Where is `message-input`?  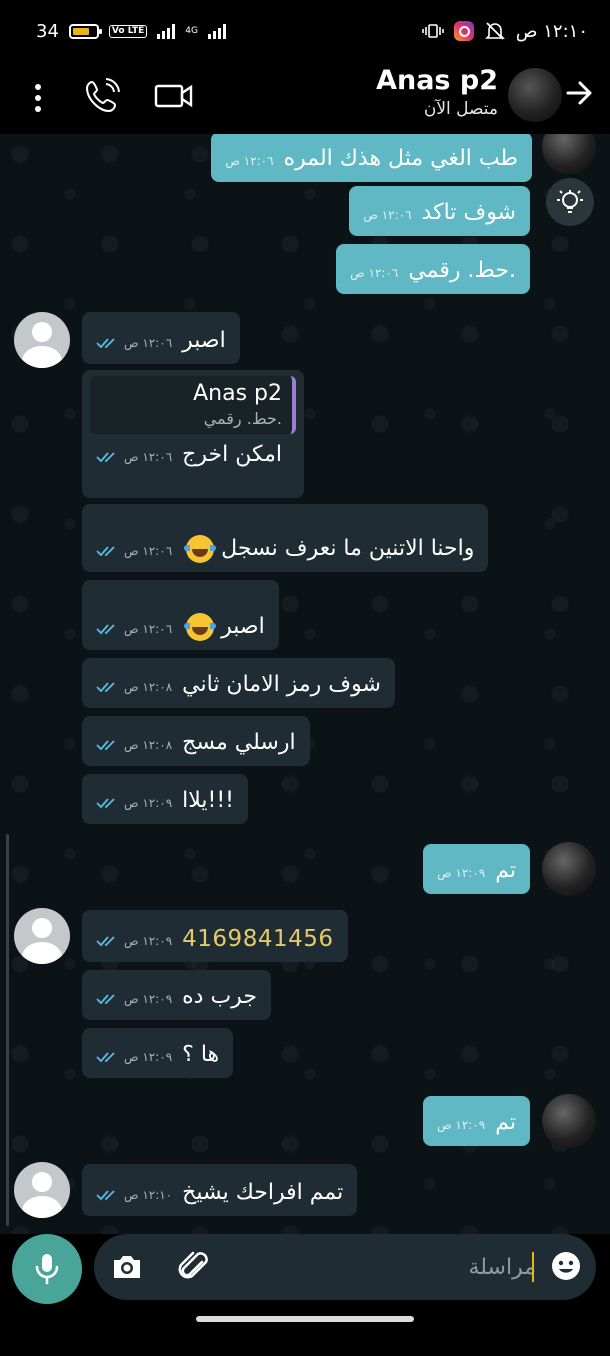 message-input is located at coordinates (386, 1267).